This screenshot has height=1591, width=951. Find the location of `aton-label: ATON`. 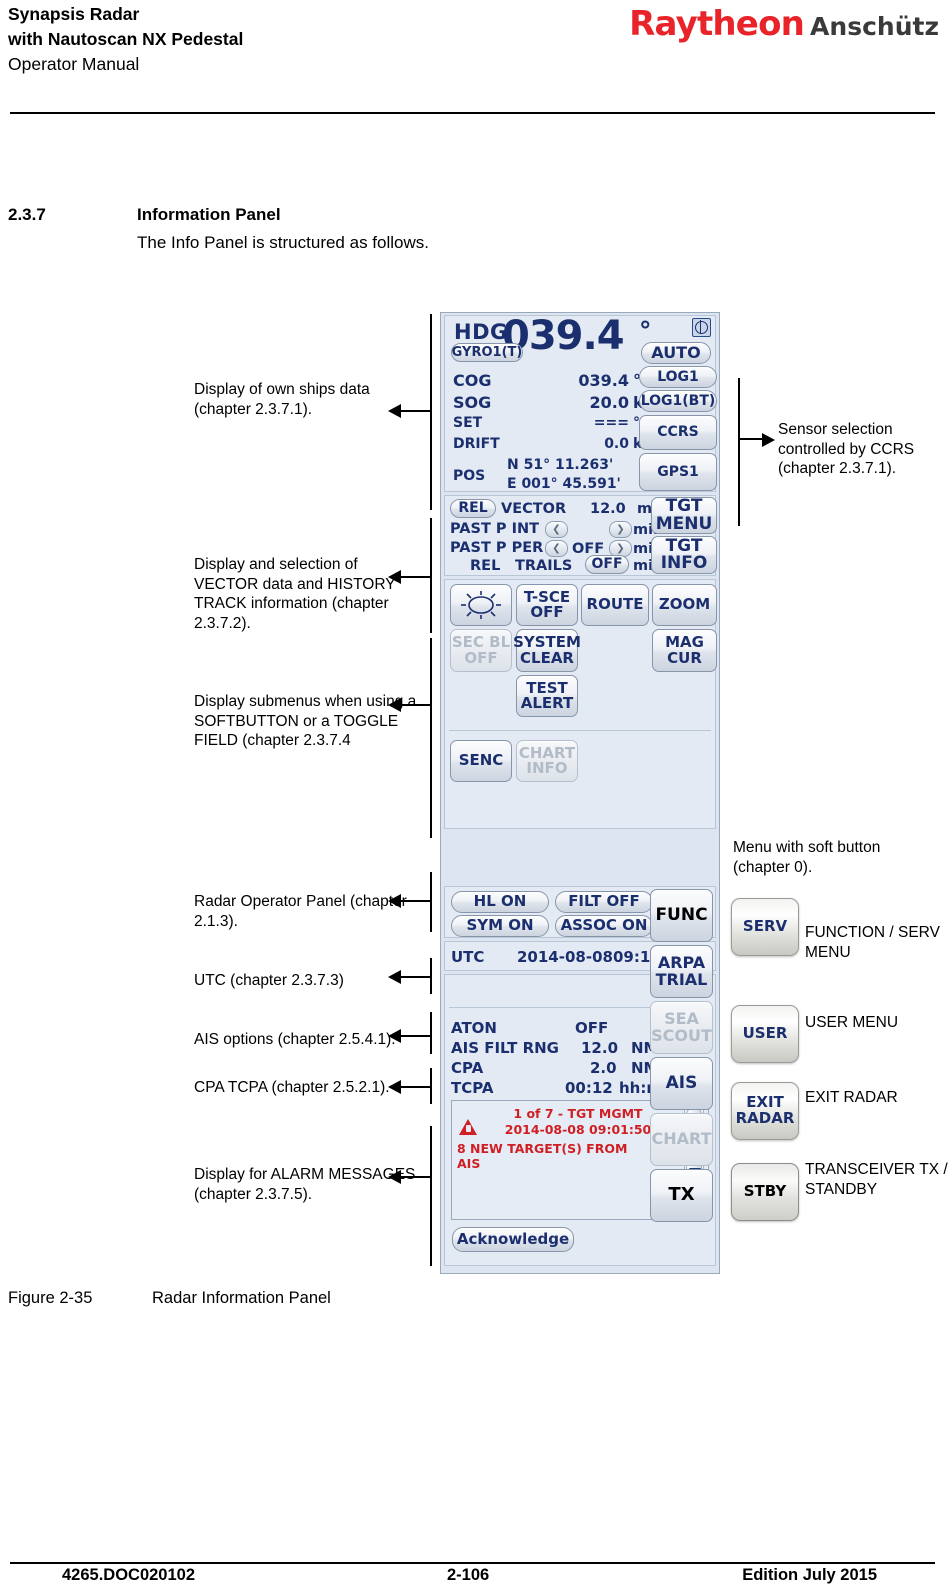

aton-label: ATON is located at coordinates (474, 1028).